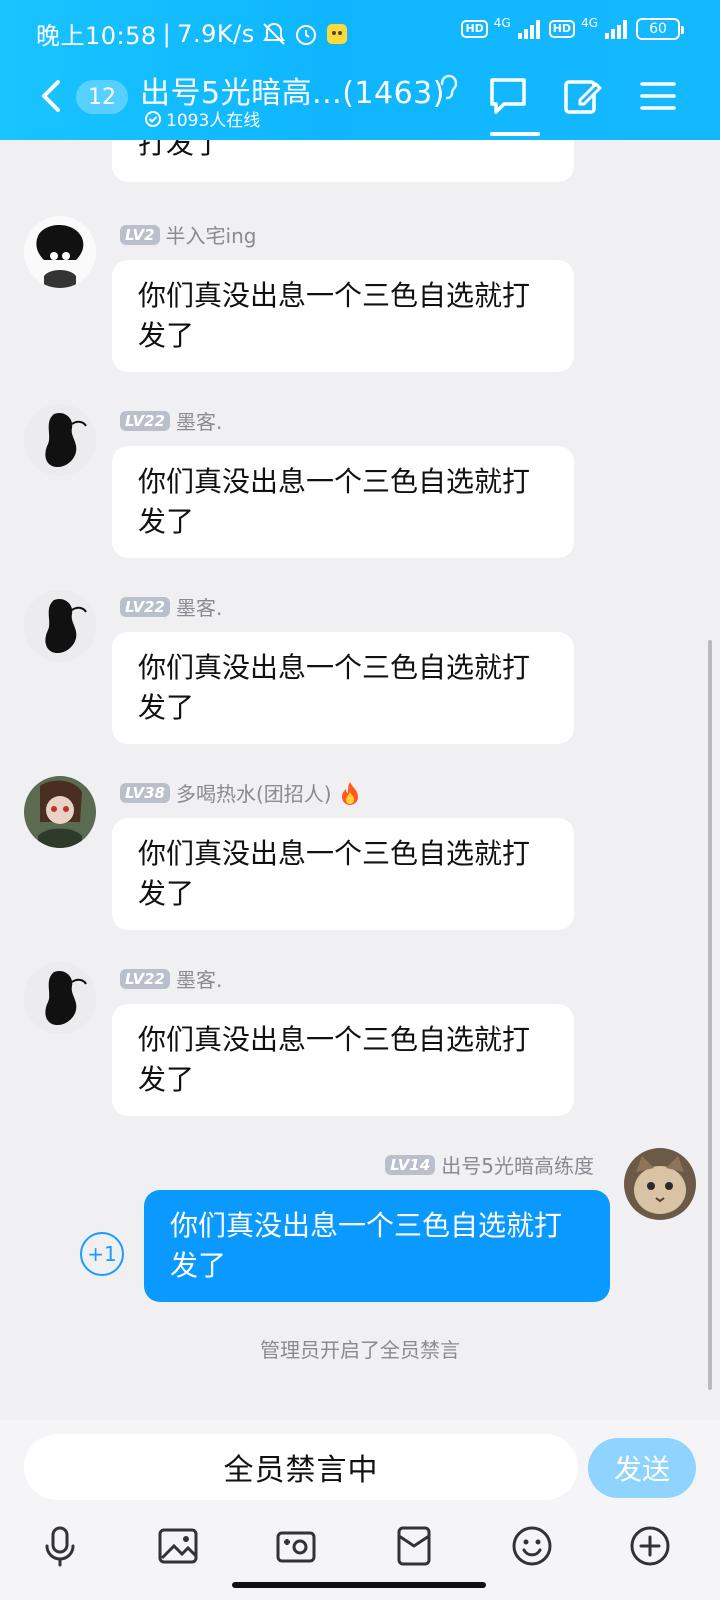  Describe the element at coordinates (474, 29) in the screenshot. I see `hd-badge: HD` at that location.